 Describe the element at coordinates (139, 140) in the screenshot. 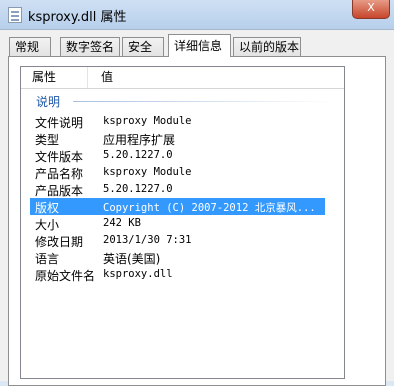

I see `property-value: 应用程序扩展` at that location.